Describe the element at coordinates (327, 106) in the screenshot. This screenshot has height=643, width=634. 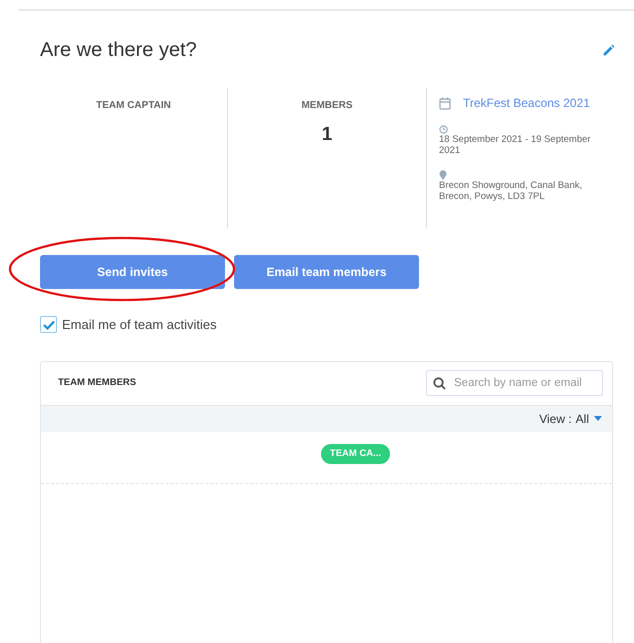
I see `stat-label: MEMBERS` at that location.